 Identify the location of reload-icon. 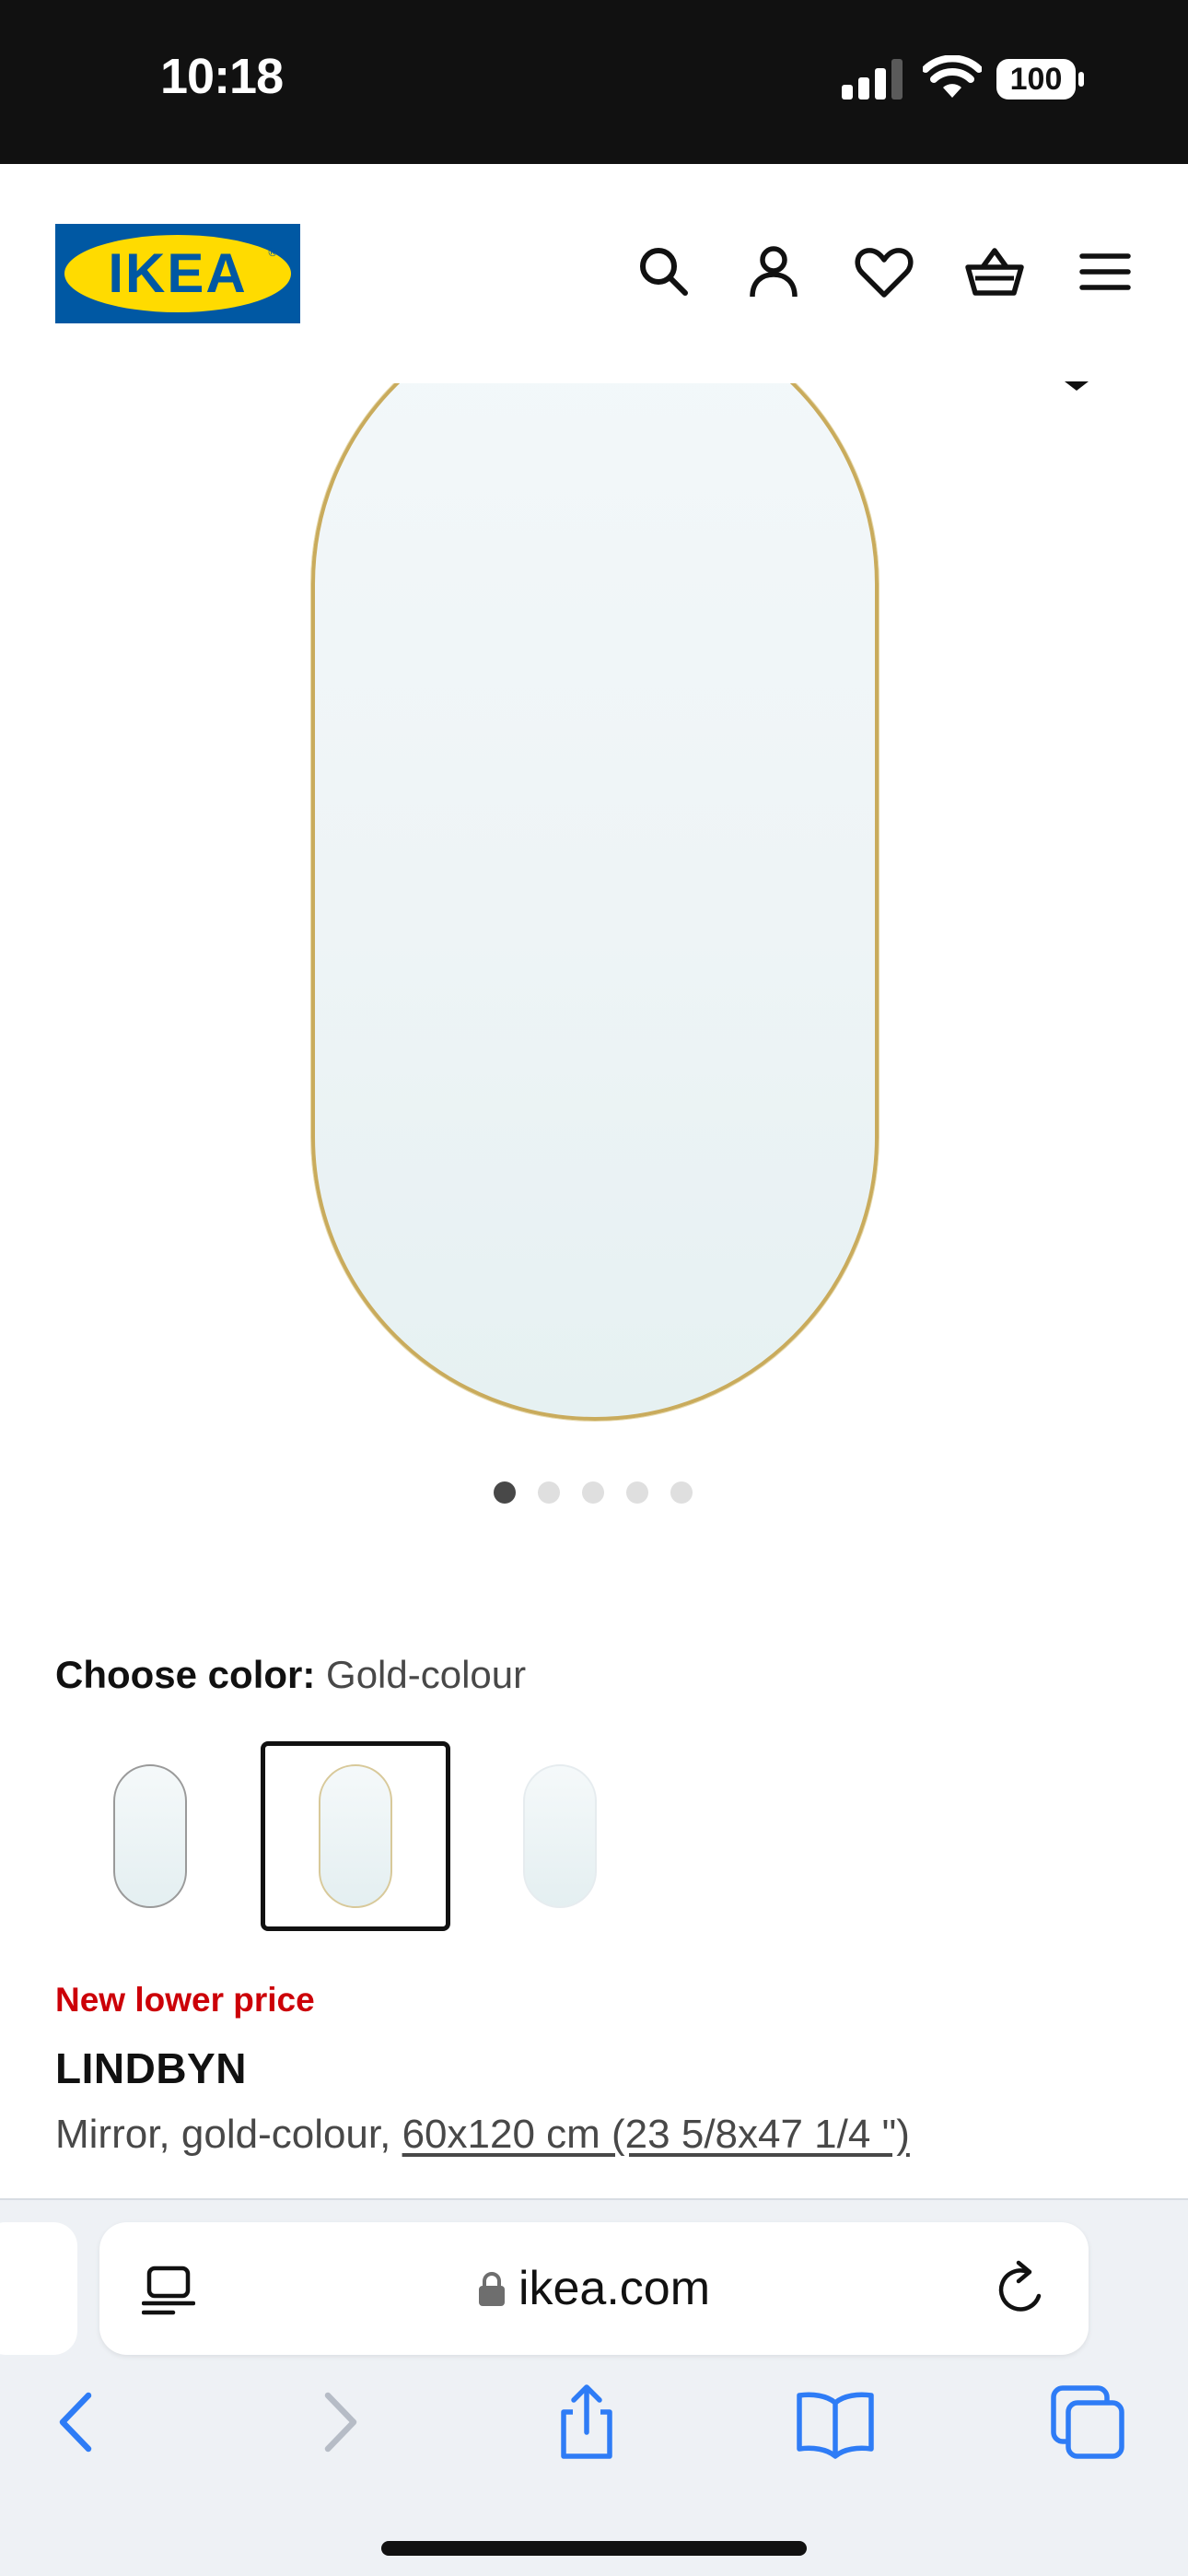
(1021, 2289).